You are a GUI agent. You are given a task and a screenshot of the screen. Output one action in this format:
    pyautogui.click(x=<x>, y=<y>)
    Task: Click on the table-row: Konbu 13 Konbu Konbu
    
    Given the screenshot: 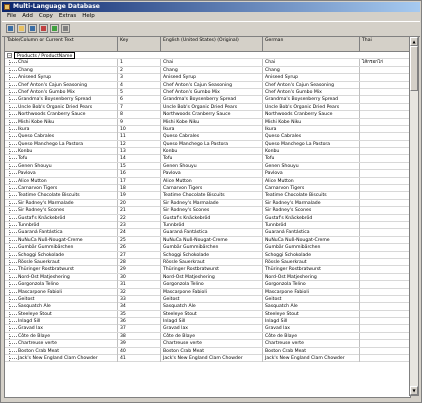 What is the action you would take?
    pyautogui.click(x=207, y=152)
    